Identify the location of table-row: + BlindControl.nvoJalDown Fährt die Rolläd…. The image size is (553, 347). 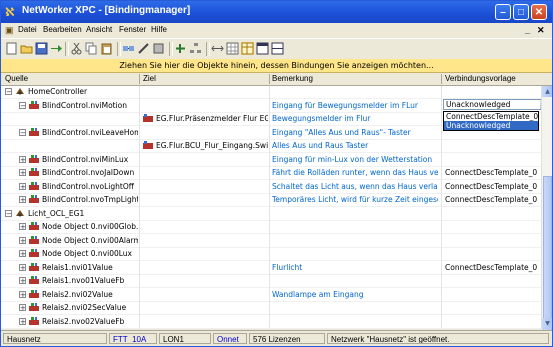
(271, 173).